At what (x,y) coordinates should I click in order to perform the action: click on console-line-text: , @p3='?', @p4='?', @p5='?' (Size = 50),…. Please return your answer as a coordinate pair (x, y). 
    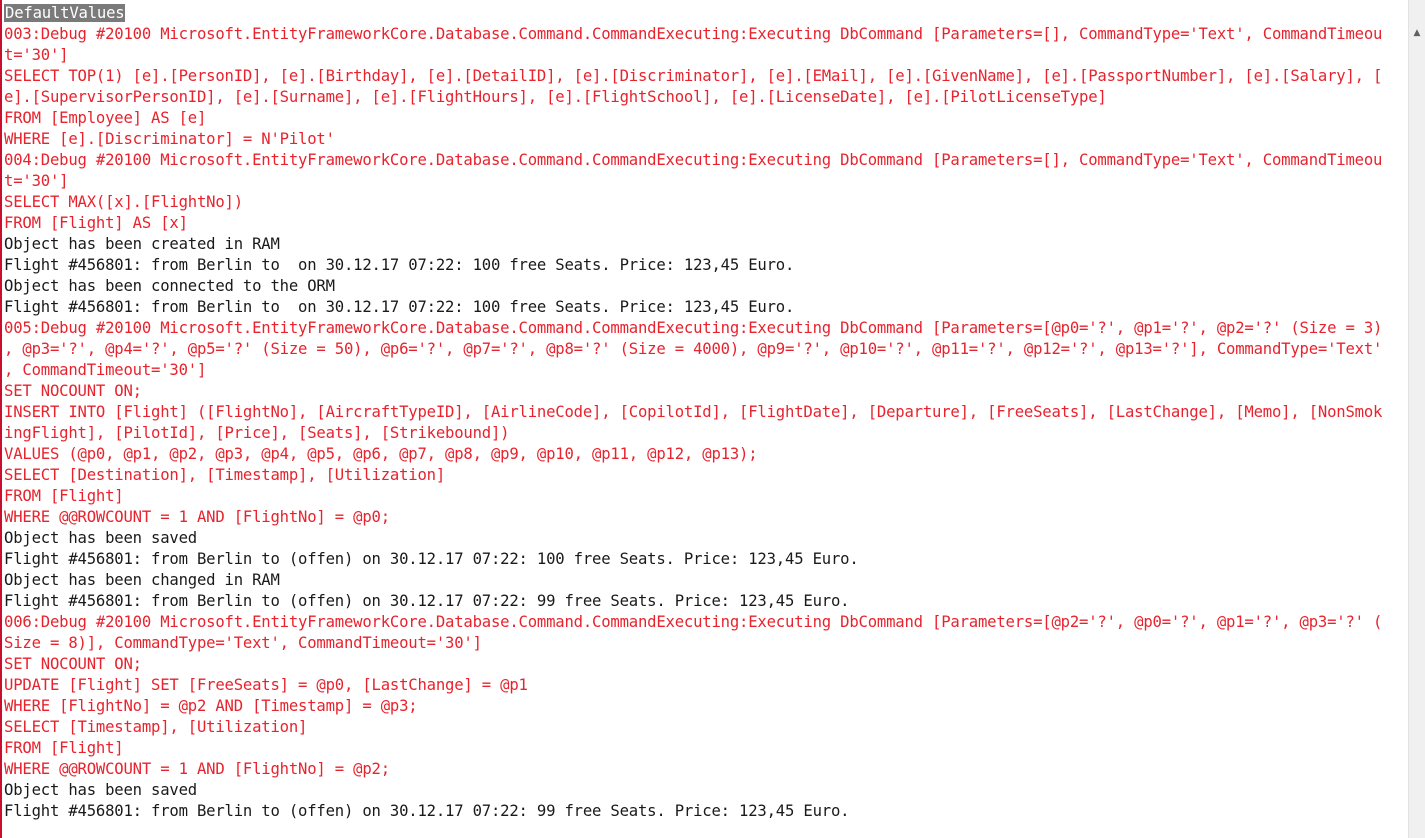
    Looking at the image, I should click on (693, 349).